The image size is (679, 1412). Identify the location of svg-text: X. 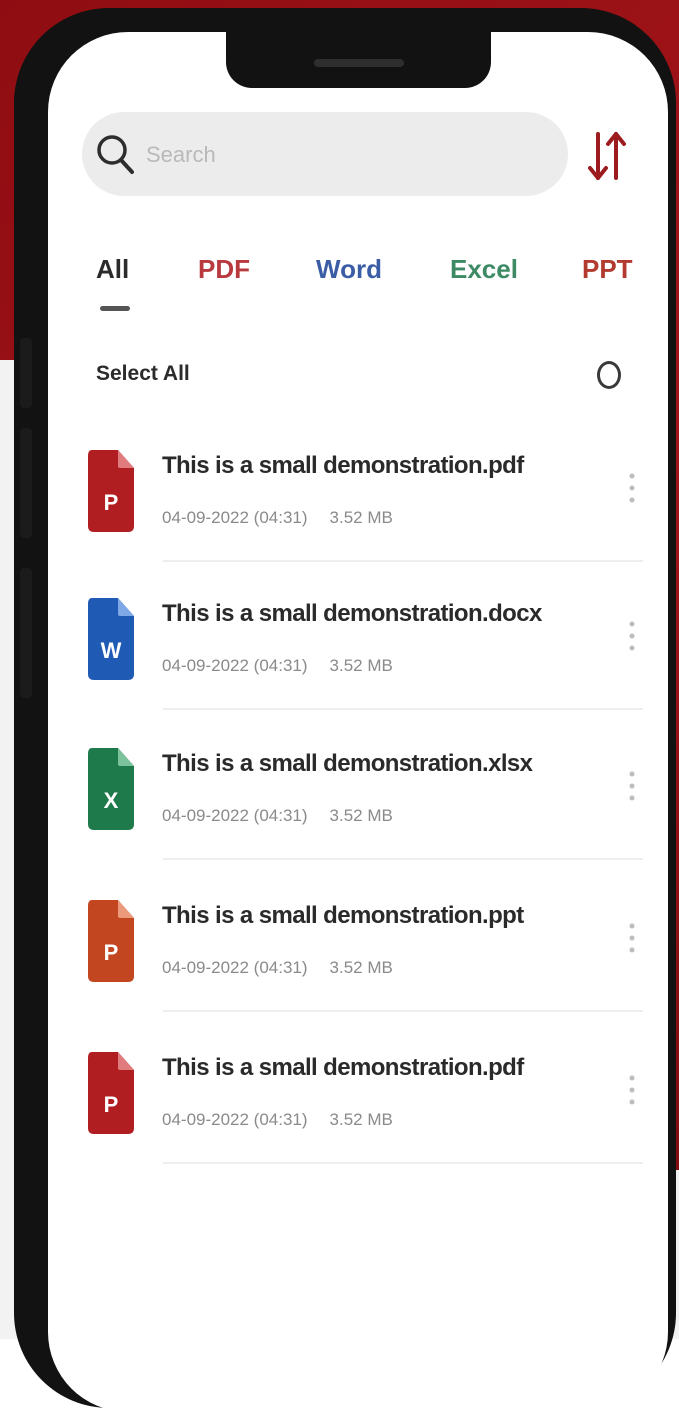
(111, 800).